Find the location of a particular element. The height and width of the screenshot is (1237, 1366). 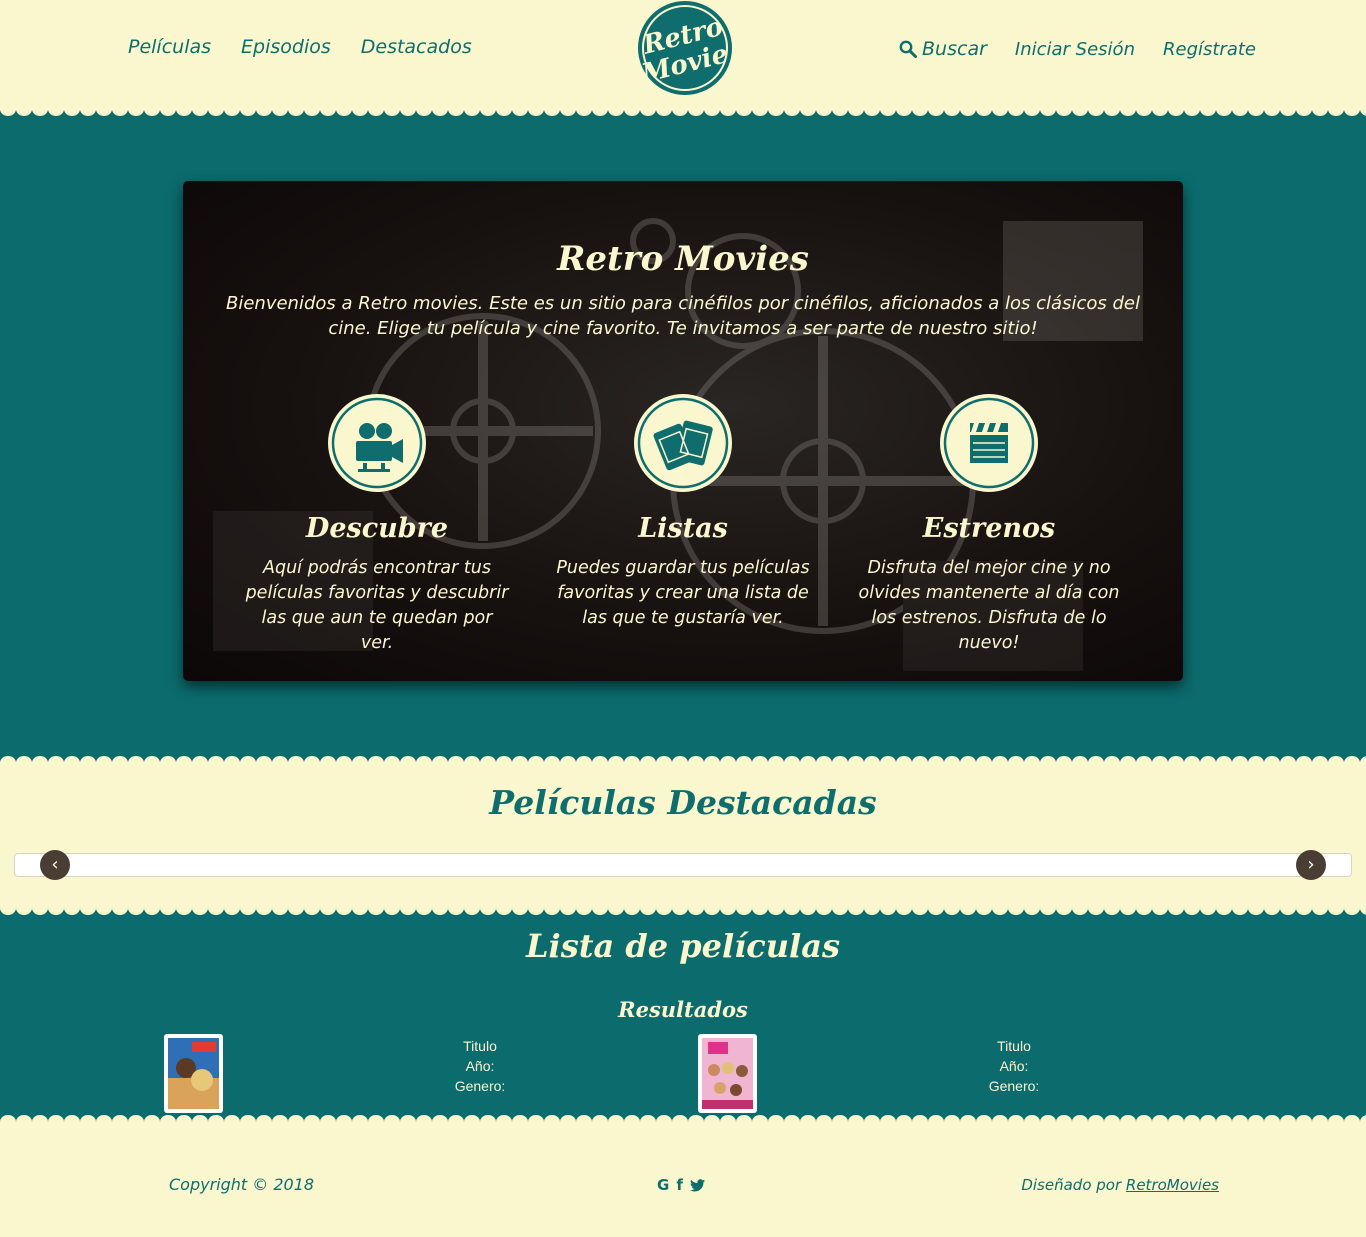

nav-destacados: Destacados is located at coordinates (416, 47).